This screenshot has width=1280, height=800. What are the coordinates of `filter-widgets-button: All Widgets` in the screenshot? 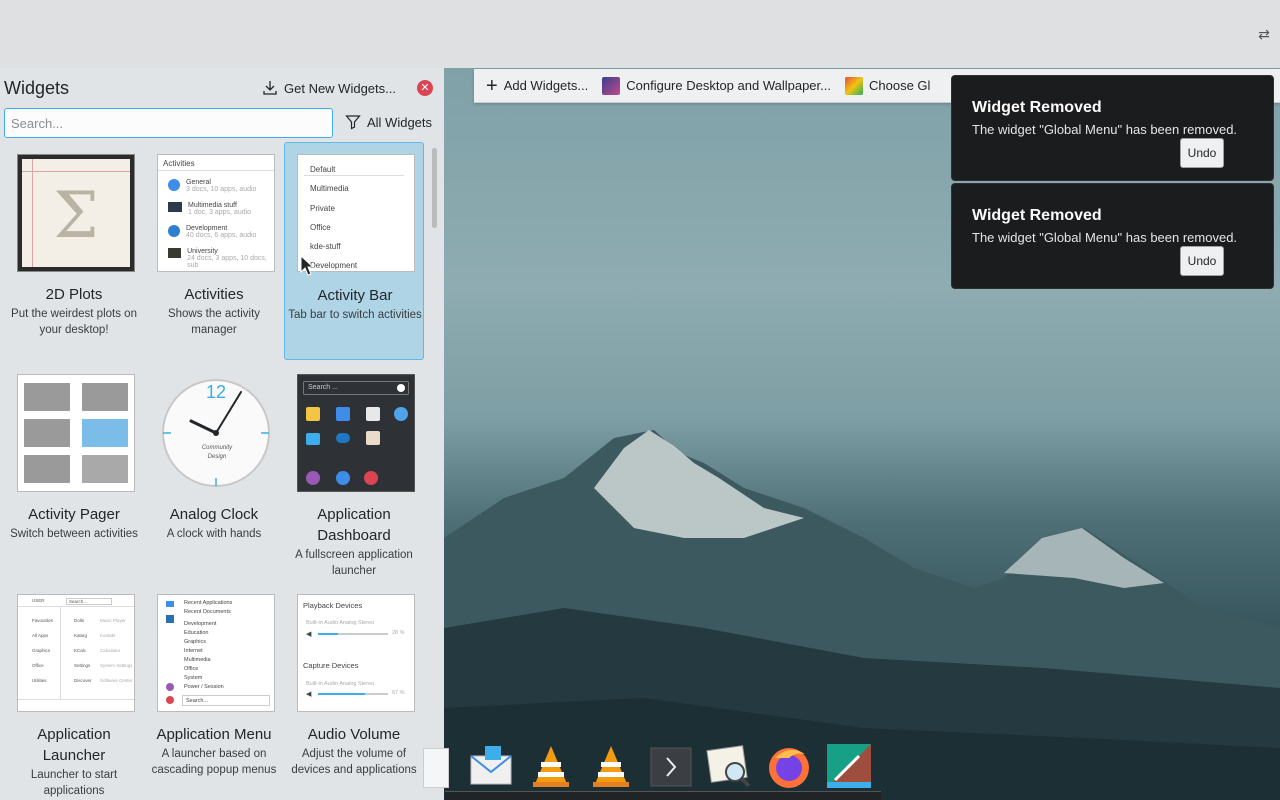 It's located at (388, 122).